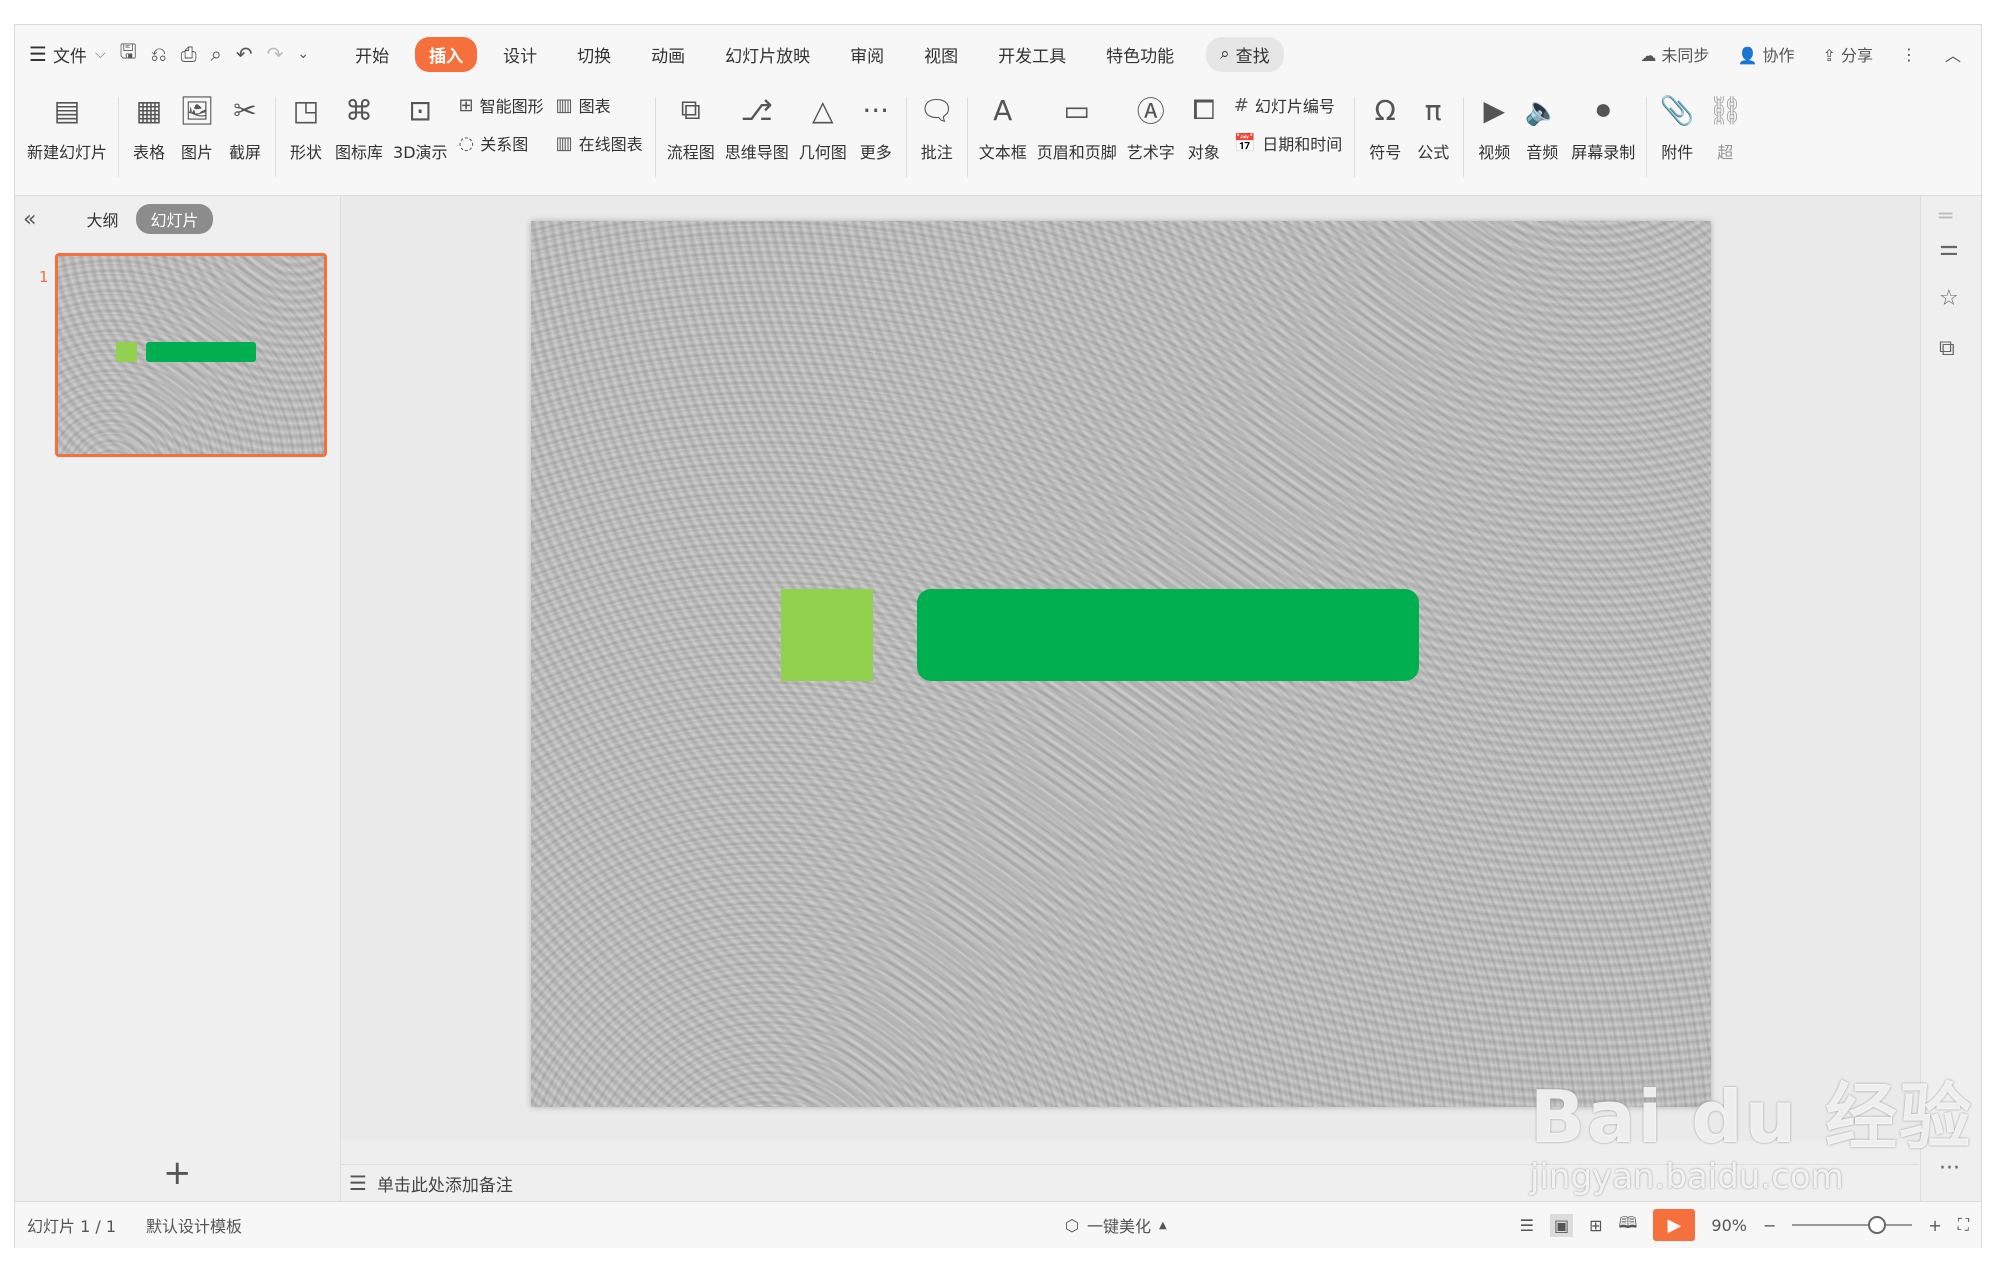  I want to click on green-rounded-bar-shape, so click(1168, 635).